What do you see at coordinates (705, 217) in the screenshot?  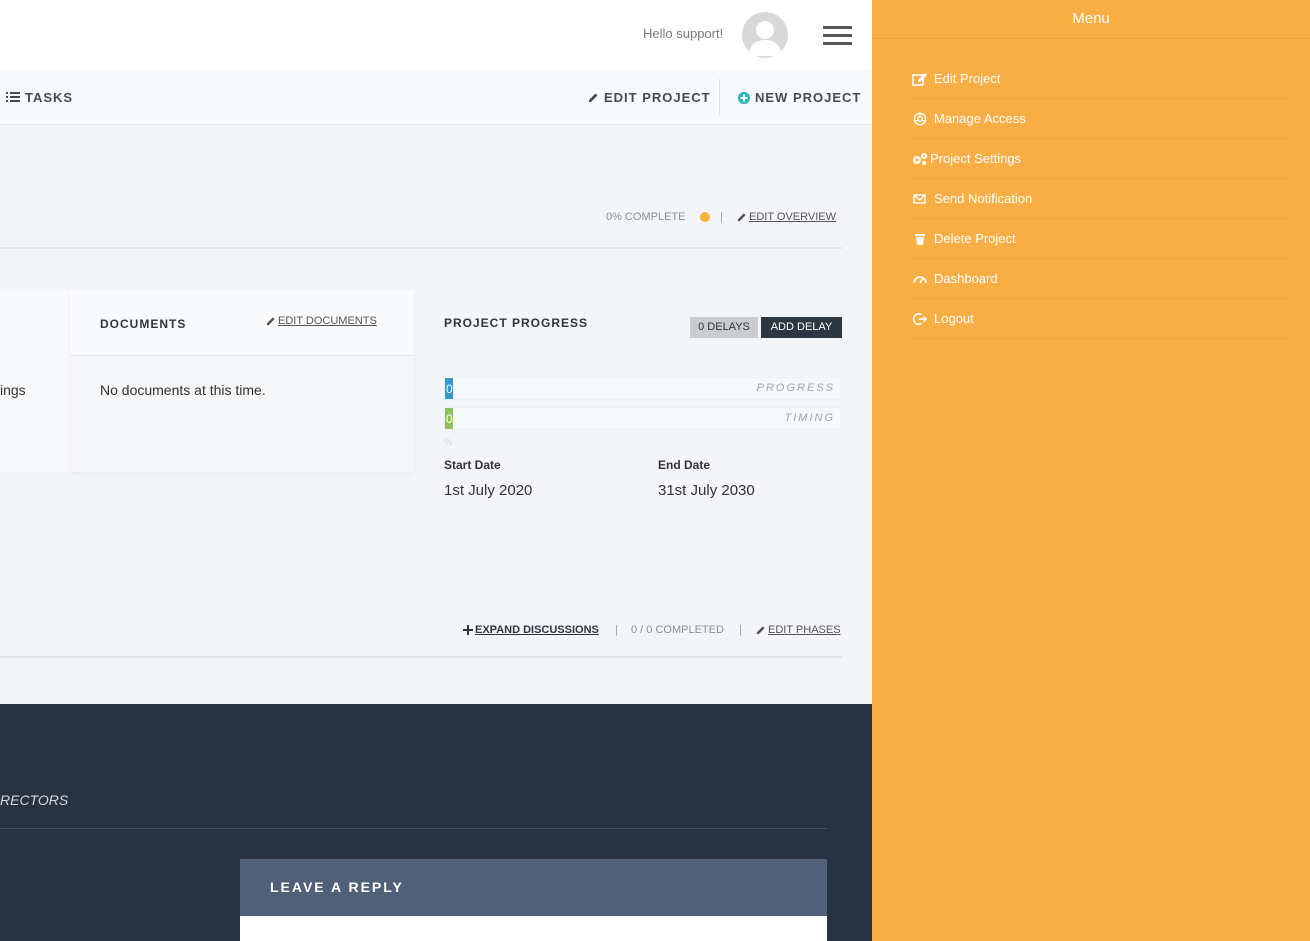 I see `status-dot` at bounding box center [705, 217].